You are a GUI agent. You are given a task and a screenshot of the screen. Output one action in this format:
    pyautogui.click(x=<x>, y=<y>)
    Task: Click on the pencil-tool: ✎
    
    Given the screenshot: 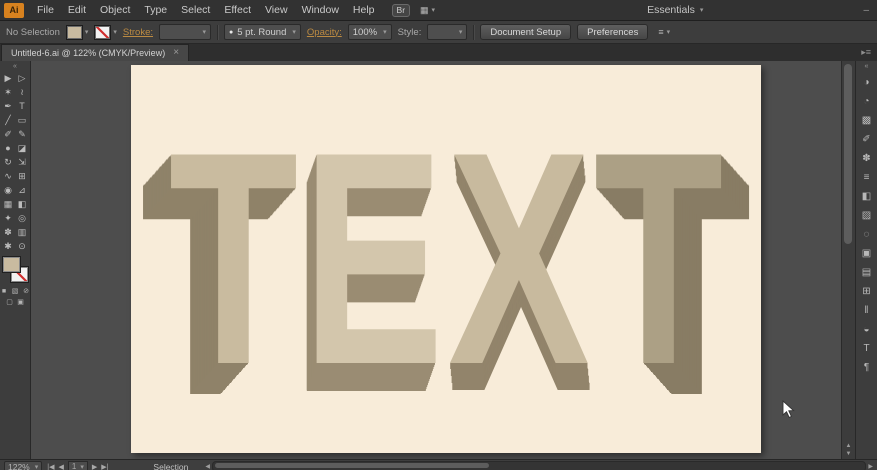 What is the action you would take?
    pyautogui.click(x=22, y=134)
    